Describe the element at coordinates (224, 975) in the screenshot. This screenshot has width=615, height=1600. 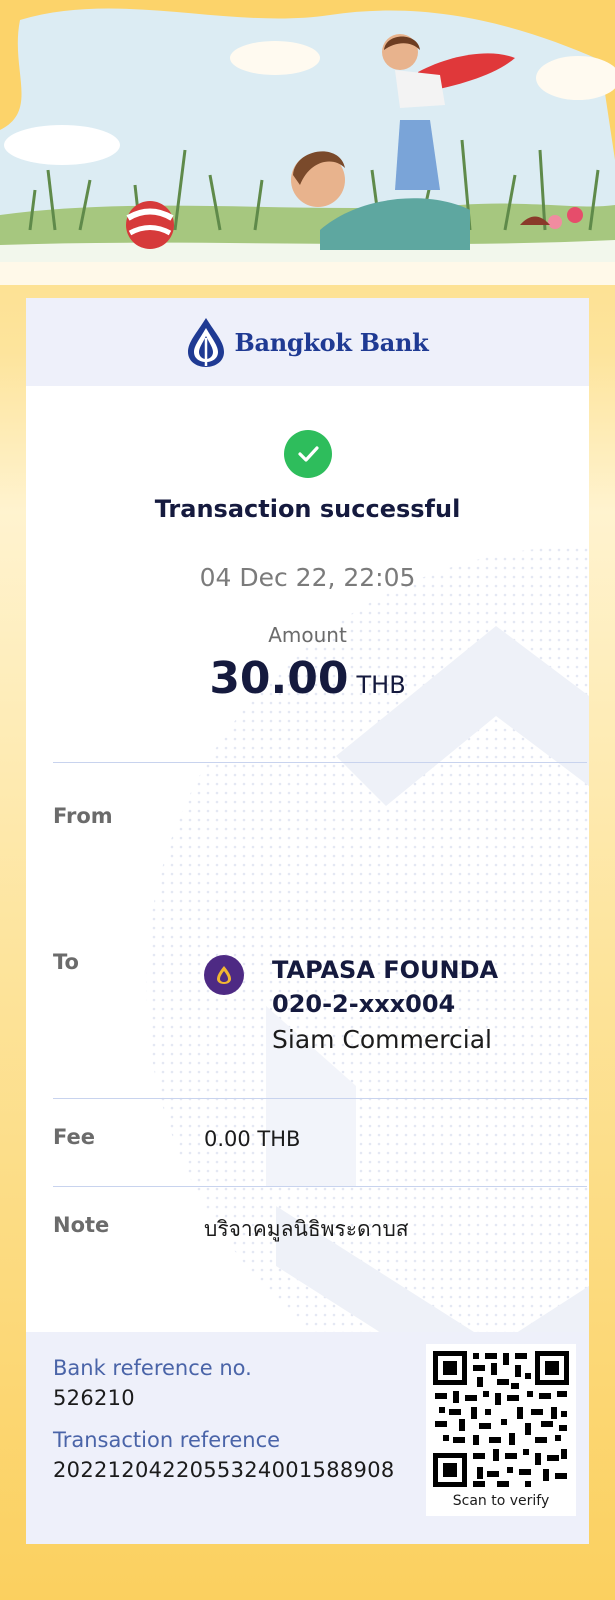
I see `scb-bank-icon` at that location.